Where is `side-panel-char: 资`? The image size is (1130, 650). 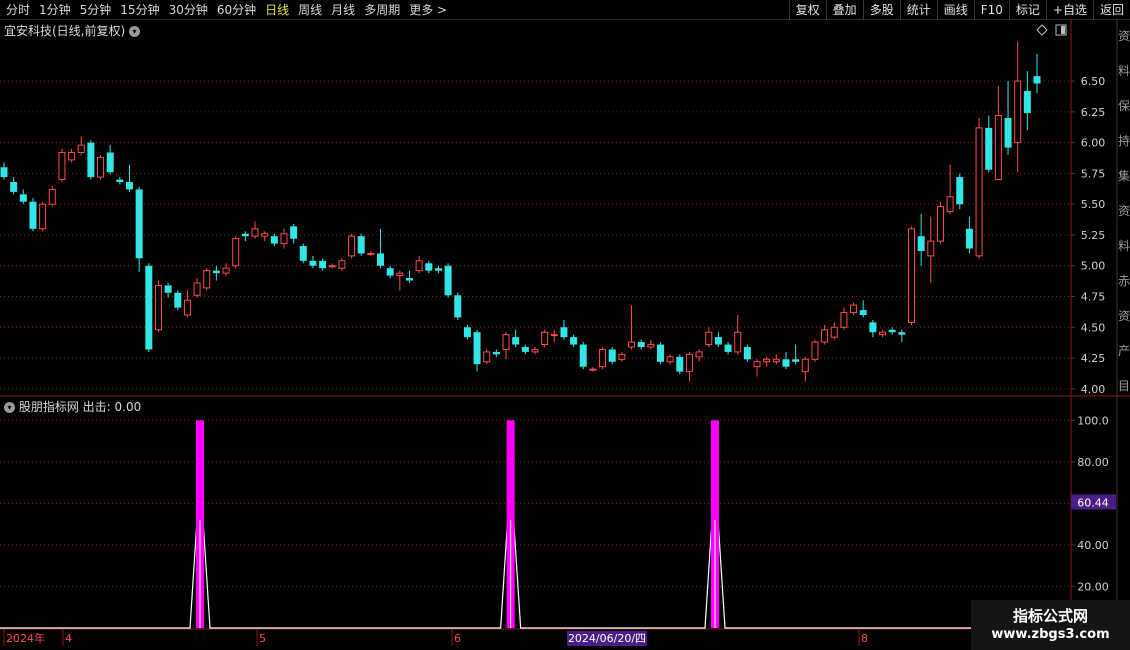 side-panel-char: 资 is located at coordinates (1124, 316).